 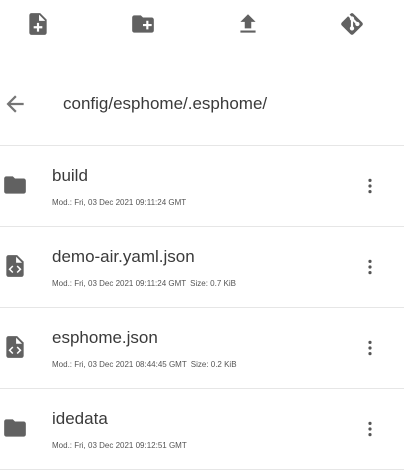 I want to click on file-modified: Mod.: Fri, 03 Dec 2021 09:12:51 GMT, so click(x=119, y=445).